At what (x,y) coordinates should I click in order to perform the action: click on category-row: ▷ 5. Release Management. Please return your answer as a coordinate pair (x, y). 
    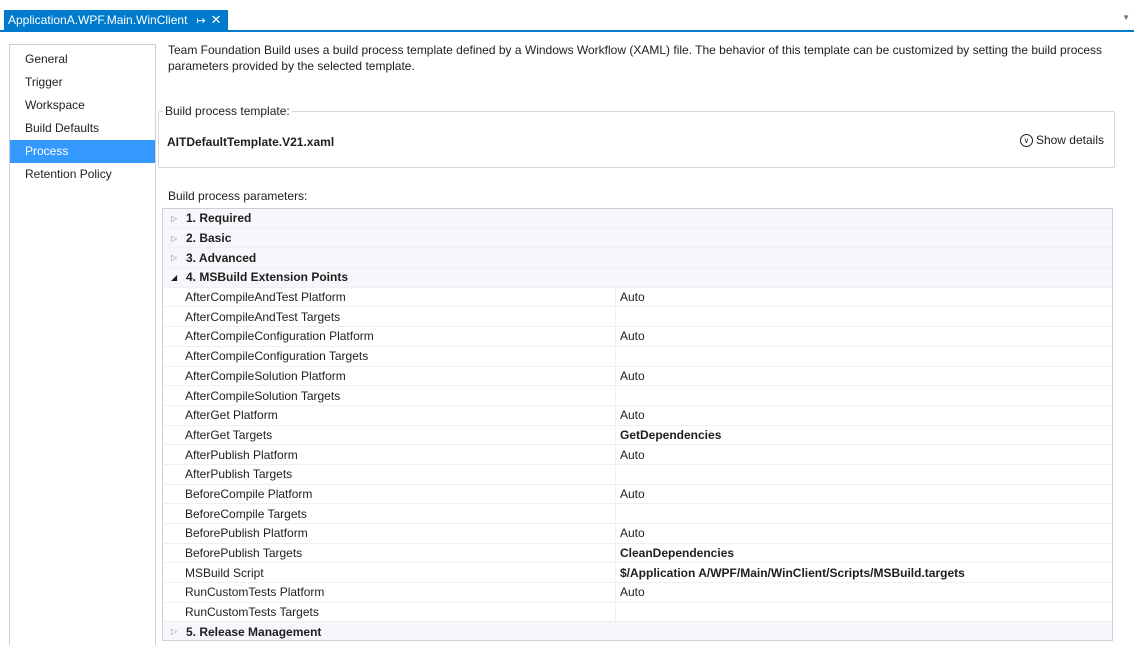
    Looking at the image, I should click on (637, 631).